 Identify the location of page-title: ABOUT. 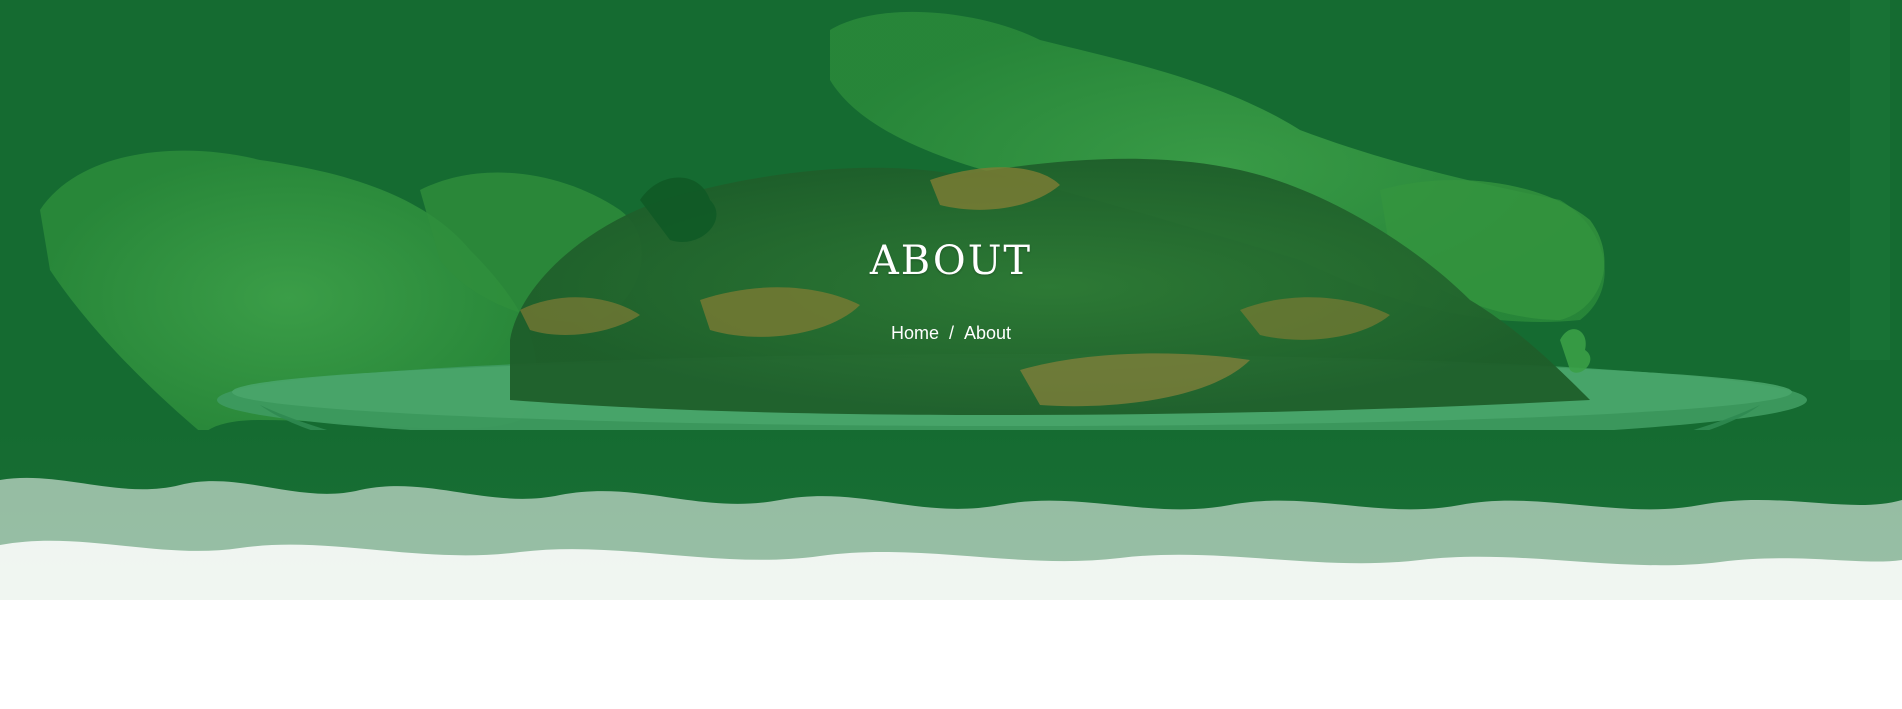
(951, 261).